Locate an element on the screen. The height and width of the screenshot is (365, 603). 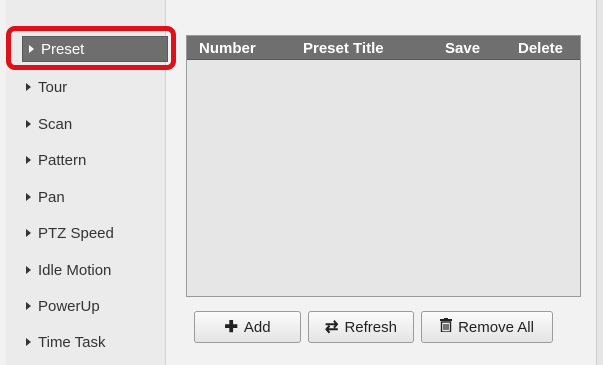
sidebar-item-label: Time Task is located at coordinates (72, 342).